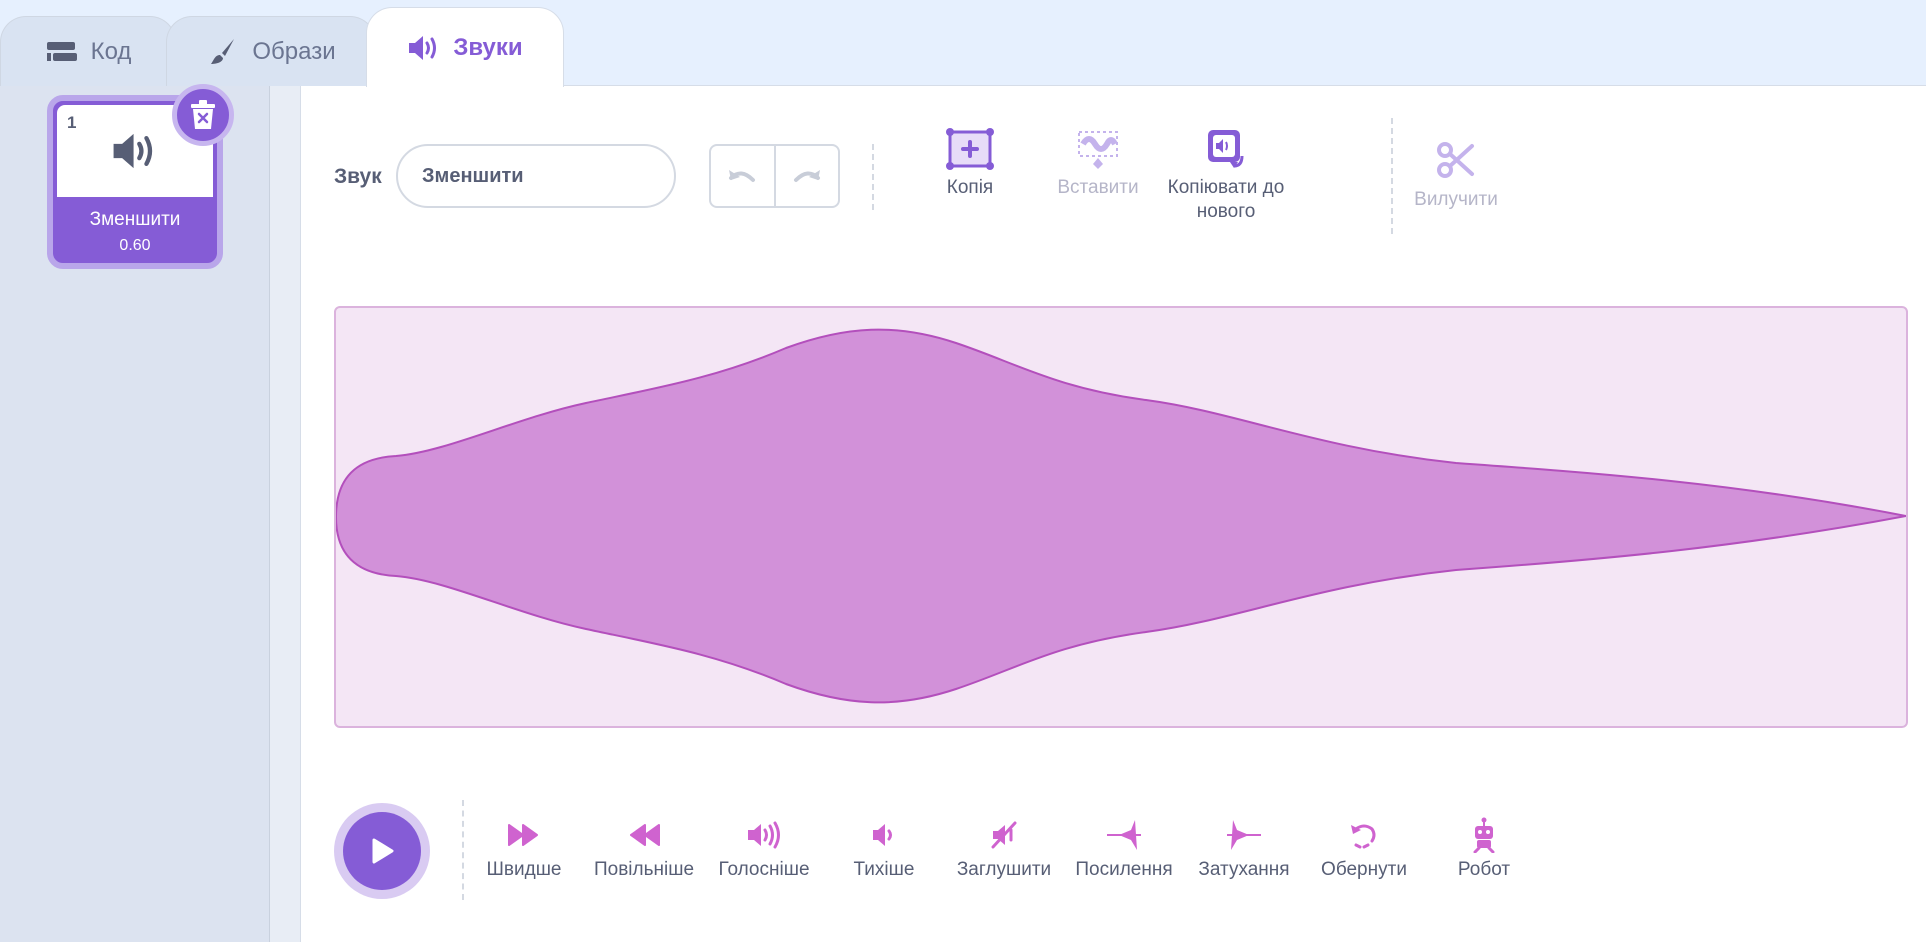 The height and width of the screenshot is (942, 1926). Describe the element at coordinates (1004, 869) in the screenshot. I see `effect-mute-label: Заглушити` at that location.